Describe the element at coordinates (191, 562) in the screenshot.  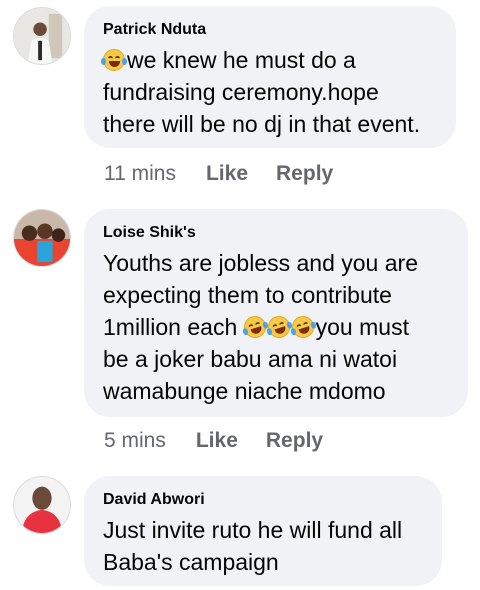
I see `comment-line: Baba's campaign` at that location.